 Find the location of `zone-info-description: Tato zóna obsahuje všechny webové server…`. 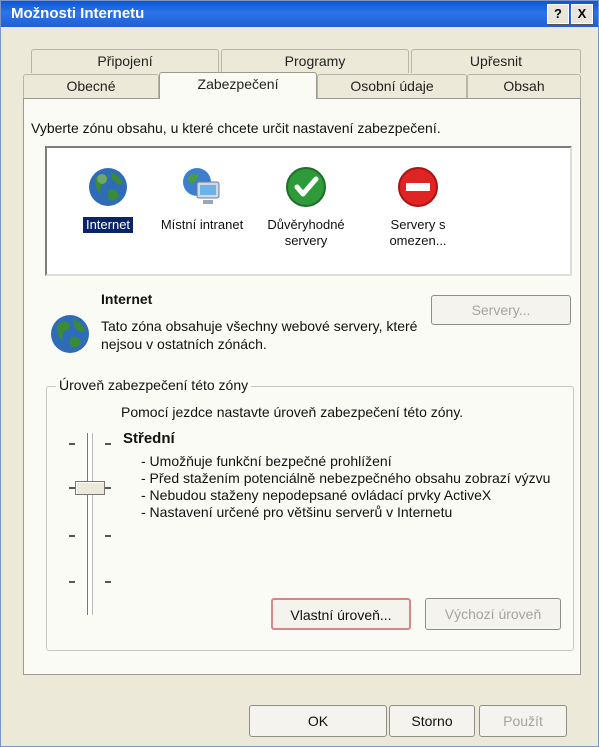

zone-info-description: Tato zóna obsahuje všechny webové server… is located at coordinates (259, 335).